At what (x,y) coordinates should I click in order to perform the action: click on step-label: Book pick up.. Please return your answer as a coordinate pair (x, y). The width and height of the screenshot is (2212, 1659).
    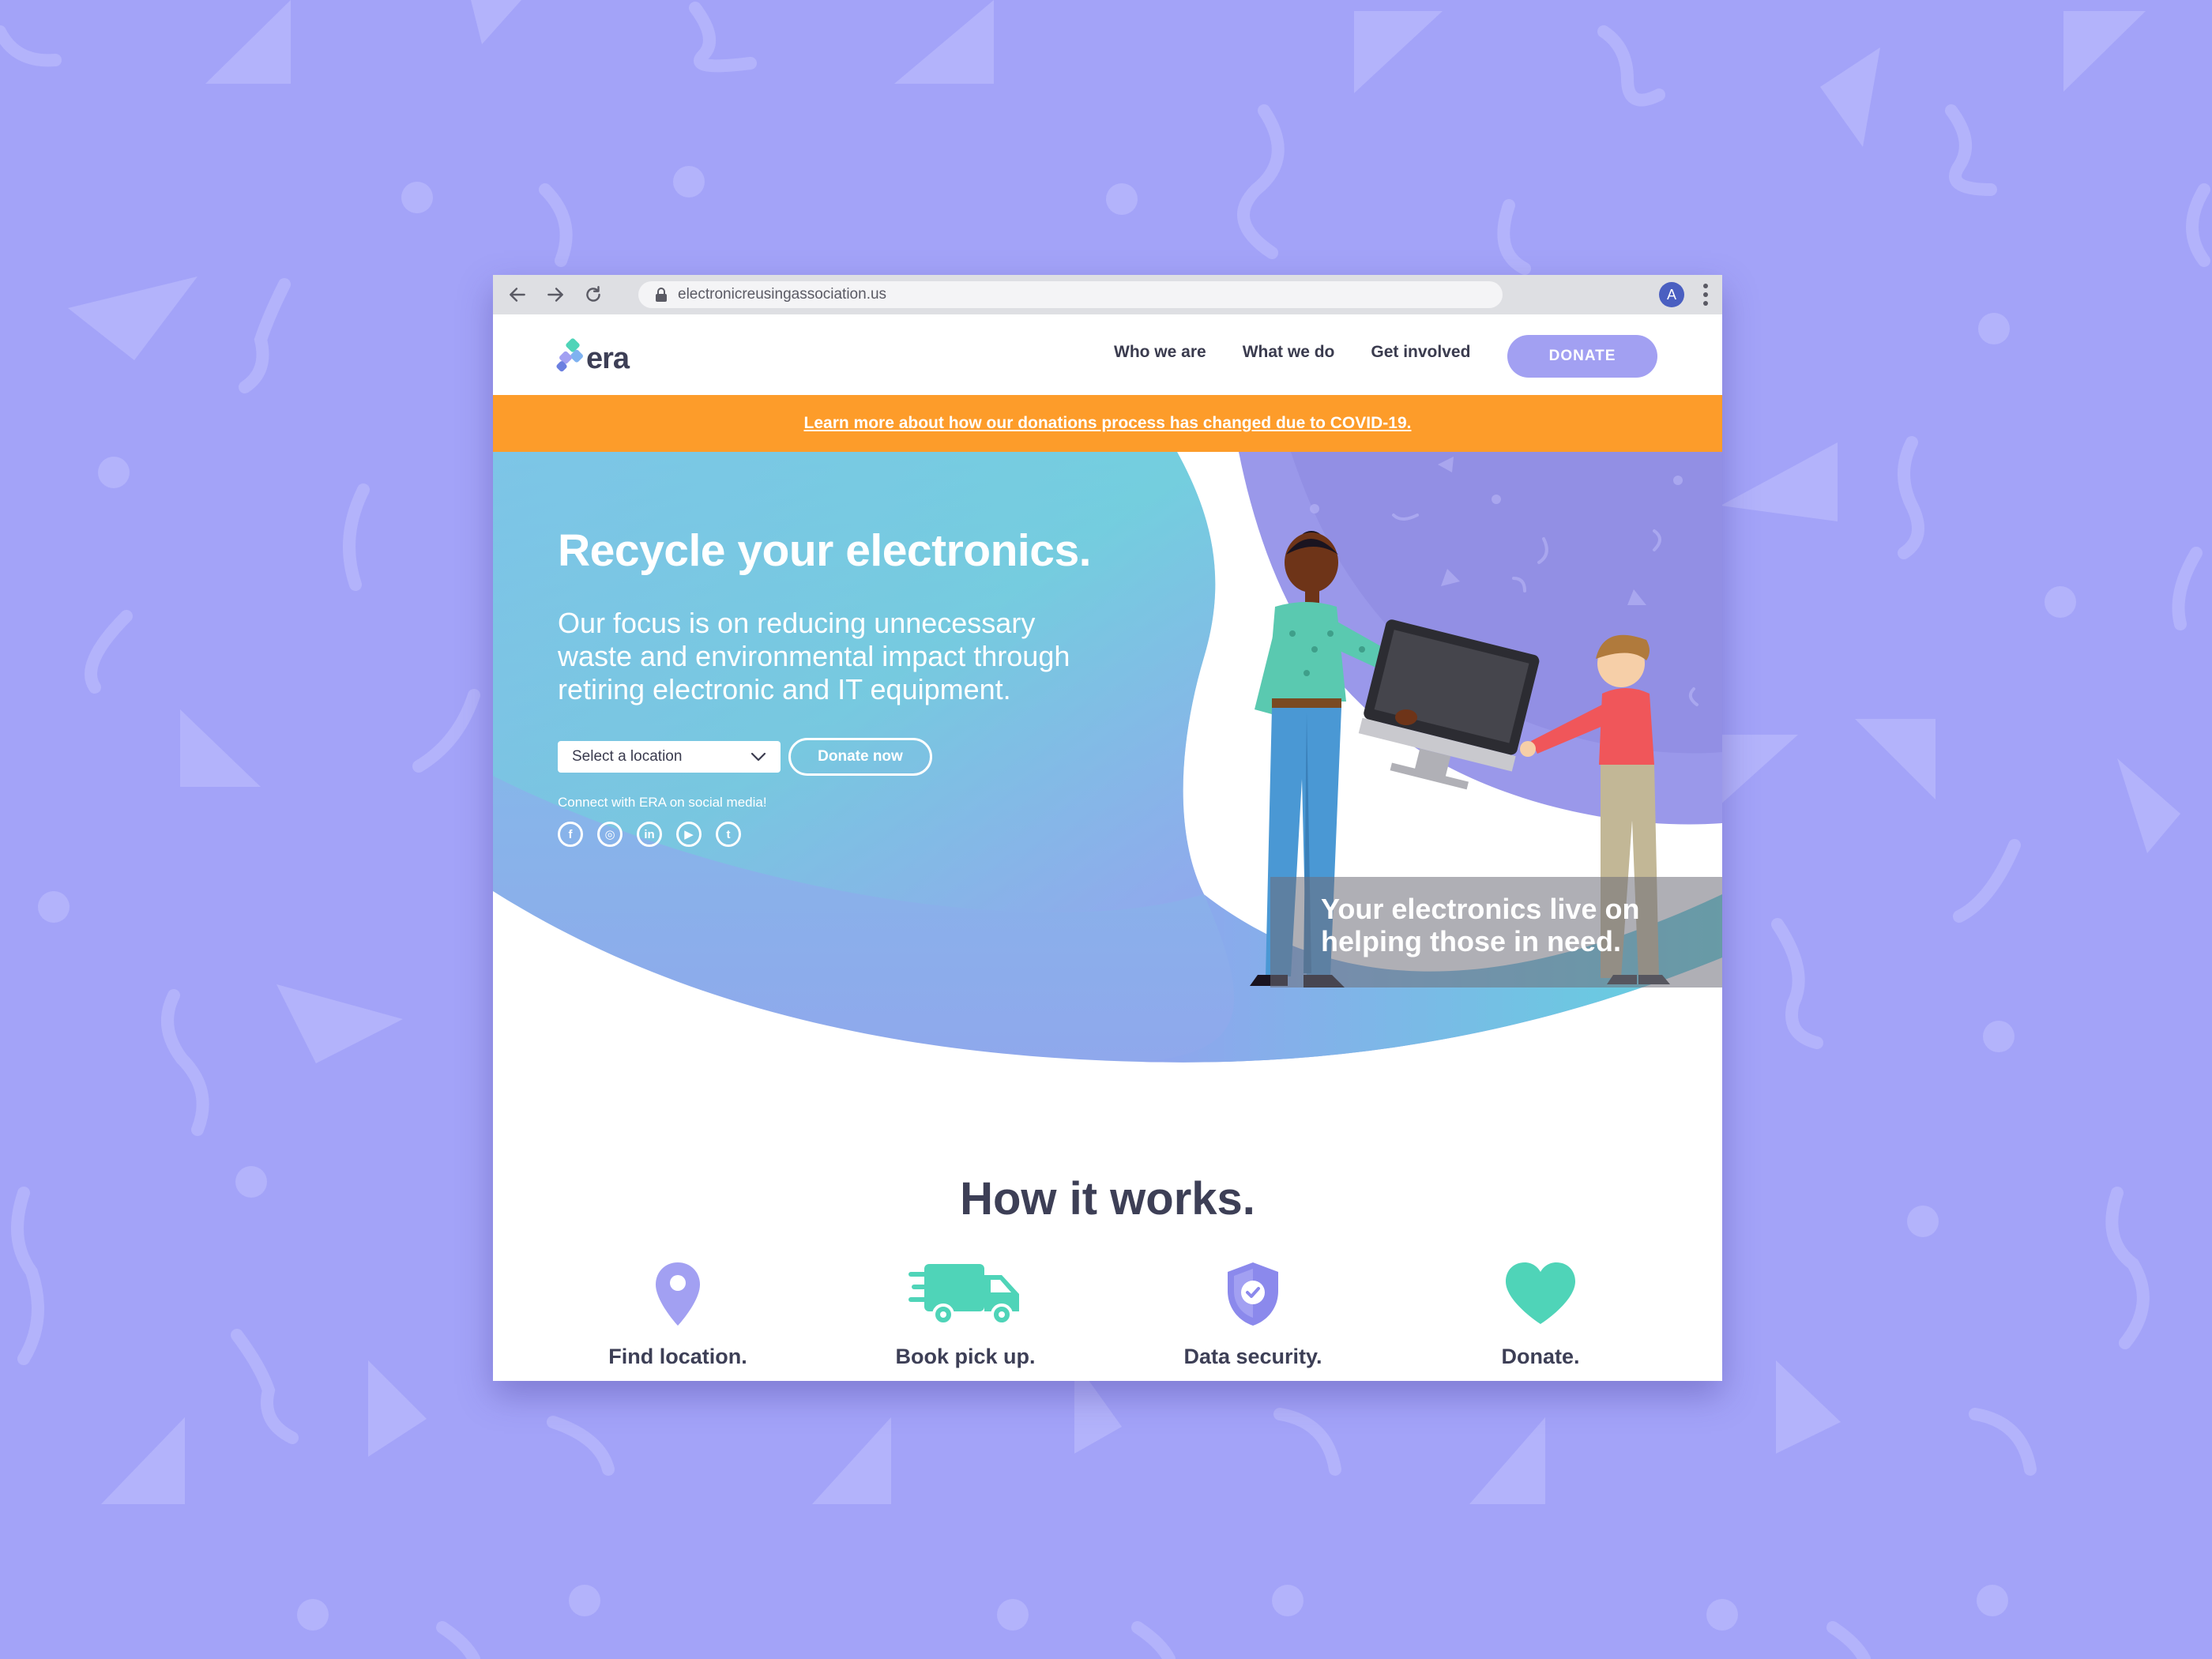
    Looking at the image, I should click on (966, 1356).